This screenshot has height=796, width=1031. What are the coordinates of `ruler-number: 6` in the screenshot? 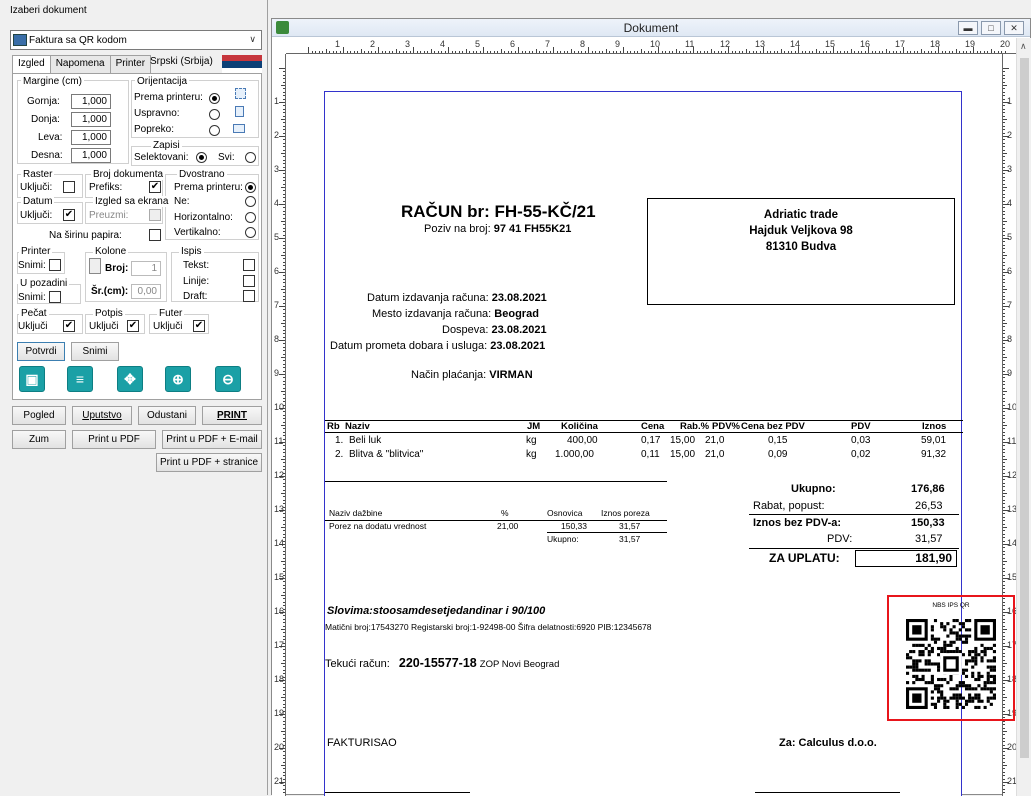 It's located at (513, 44).